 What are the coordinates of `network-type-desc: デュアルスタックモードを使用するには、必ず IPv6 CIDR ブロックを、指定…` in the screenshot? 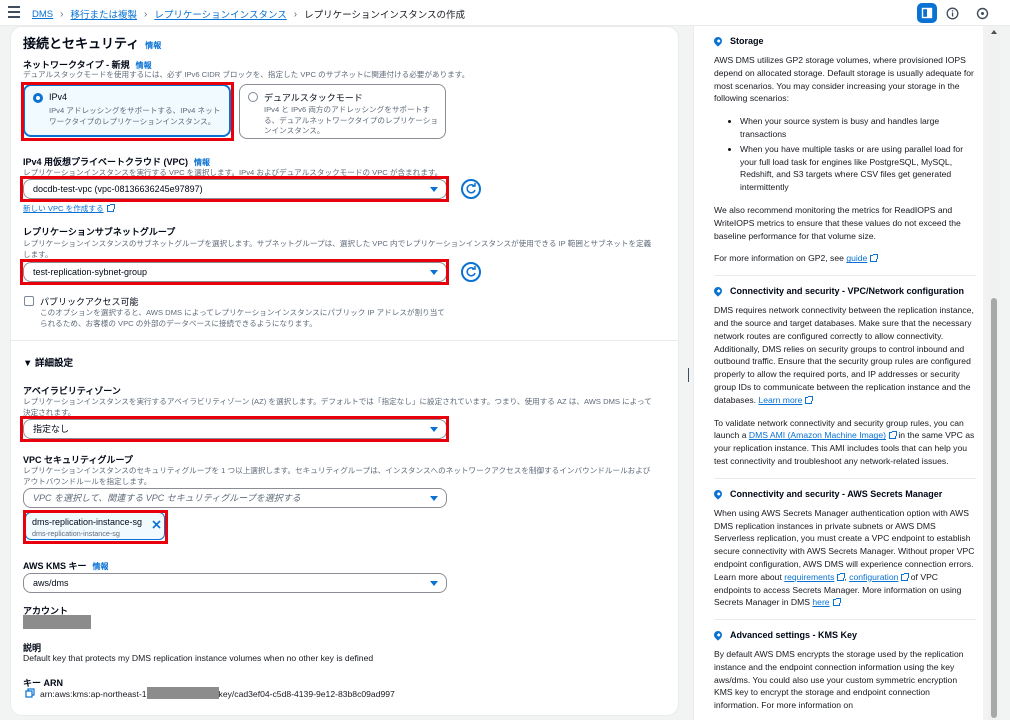 It's located at (246, 74).